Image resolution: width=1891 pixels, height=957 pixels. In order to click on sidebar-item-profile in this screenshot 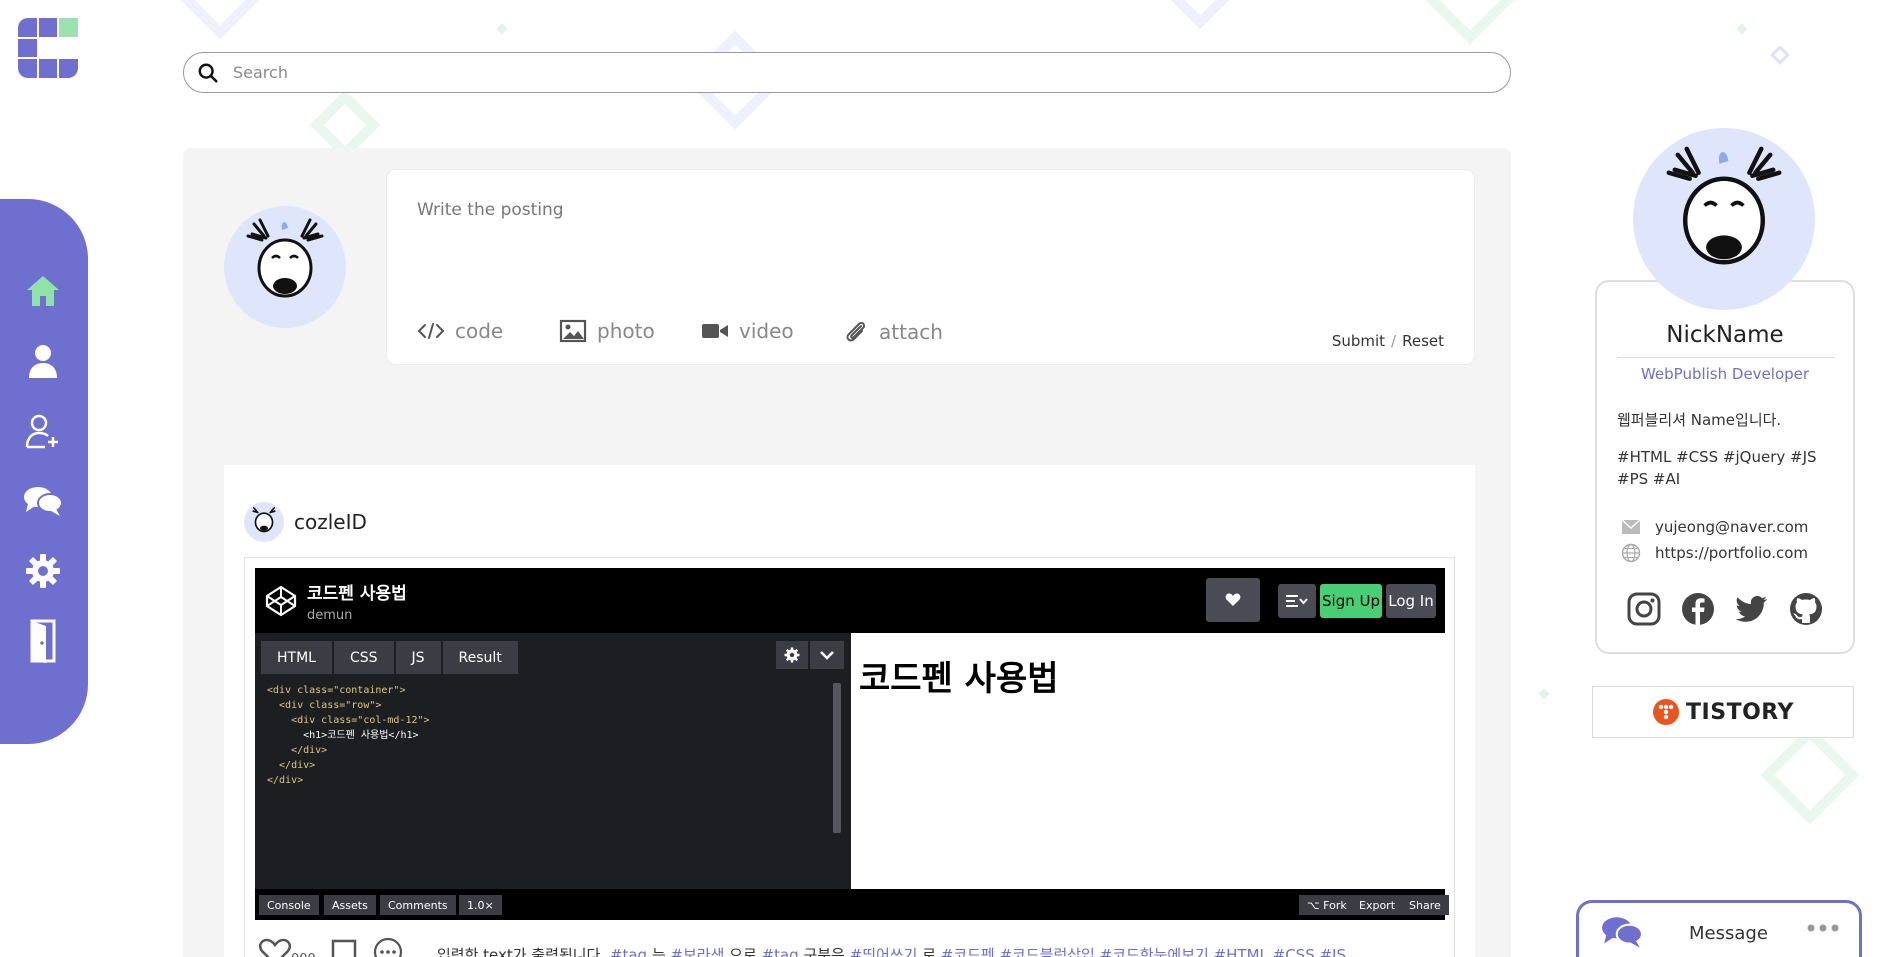, I will do `click(43, 361)`.